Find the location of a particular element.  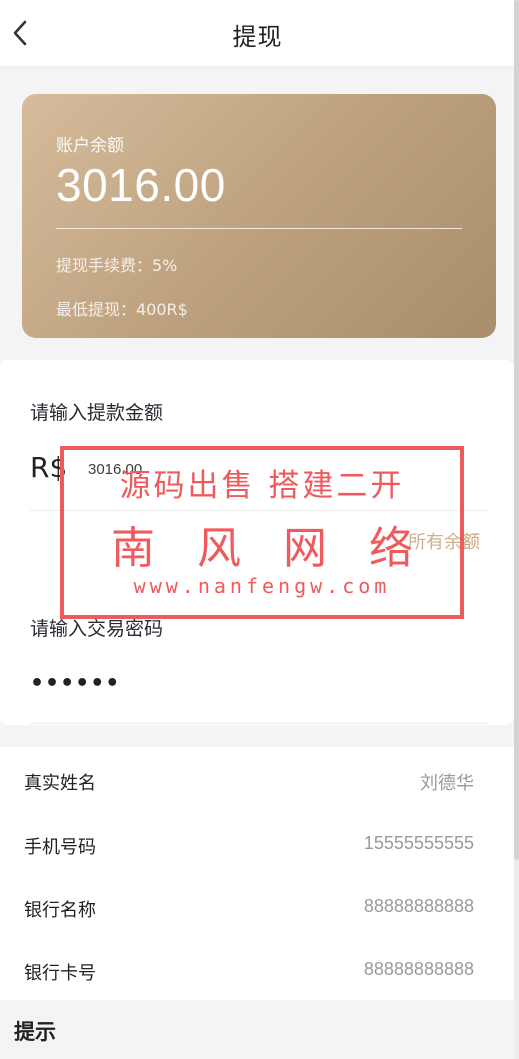

password-divider is located at coordinates (259, 723).